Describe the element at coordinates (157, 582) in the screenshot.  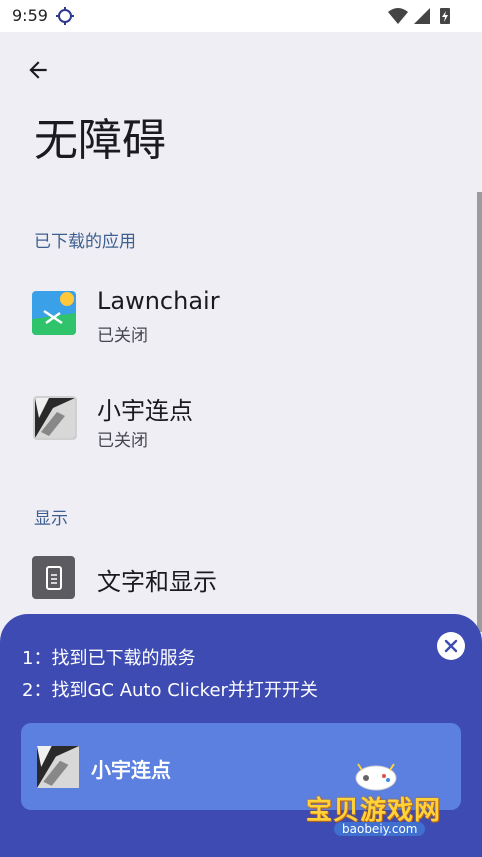
I see `item-title: 文字和显示` at that location.